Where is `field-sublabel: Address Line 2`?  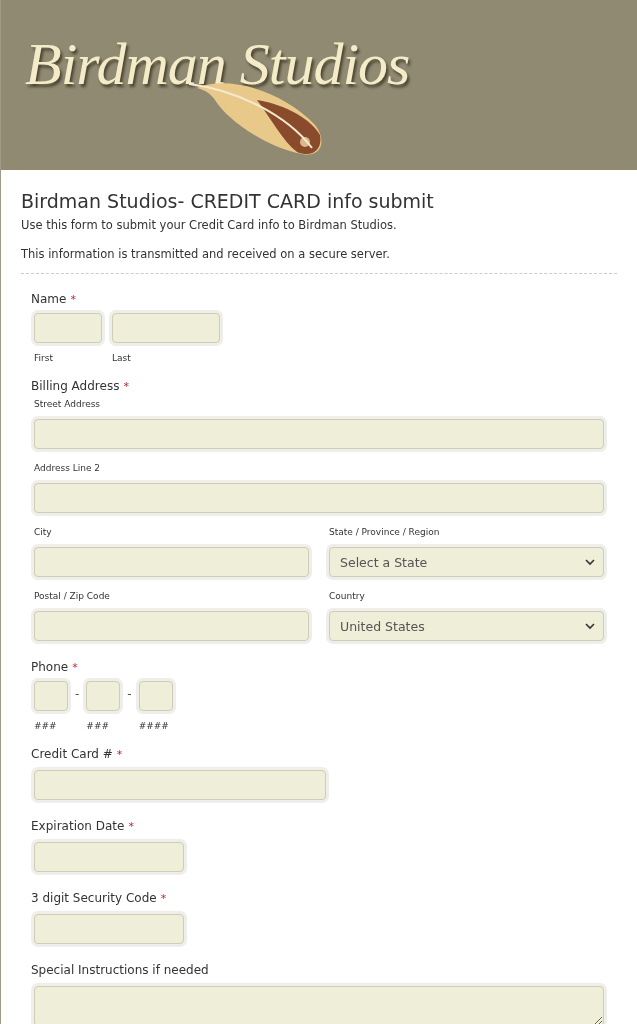
field-sublabel: Address Line 2 is located at coordinates (68, 468).